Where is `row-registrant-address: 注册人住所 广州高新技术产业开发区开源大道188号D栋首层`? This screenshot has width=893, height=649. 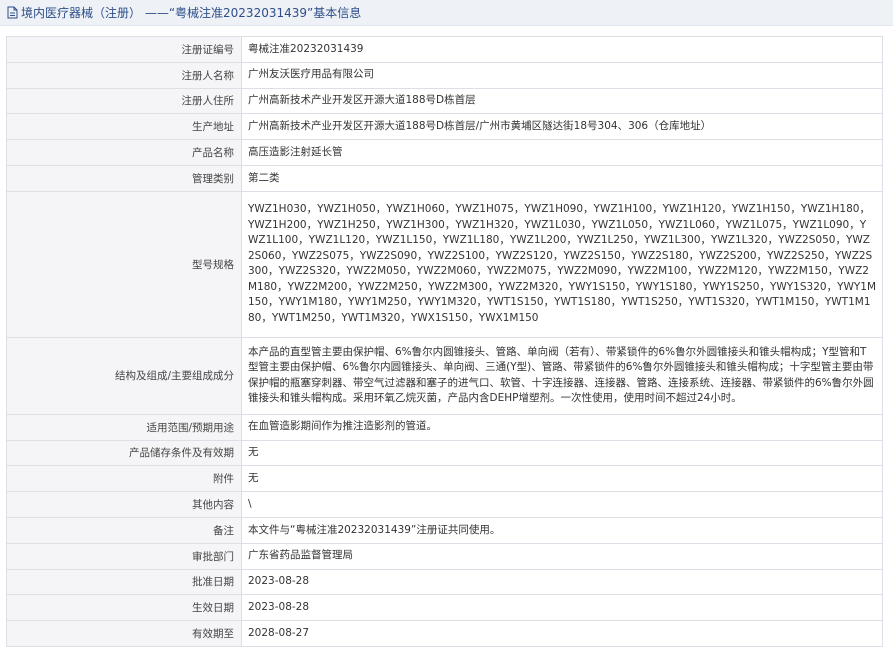
row-registrant-address: 注册人住所 广州高新技术产业开发区开源大道188号D栋首层 is located at coordinates (444, 101).